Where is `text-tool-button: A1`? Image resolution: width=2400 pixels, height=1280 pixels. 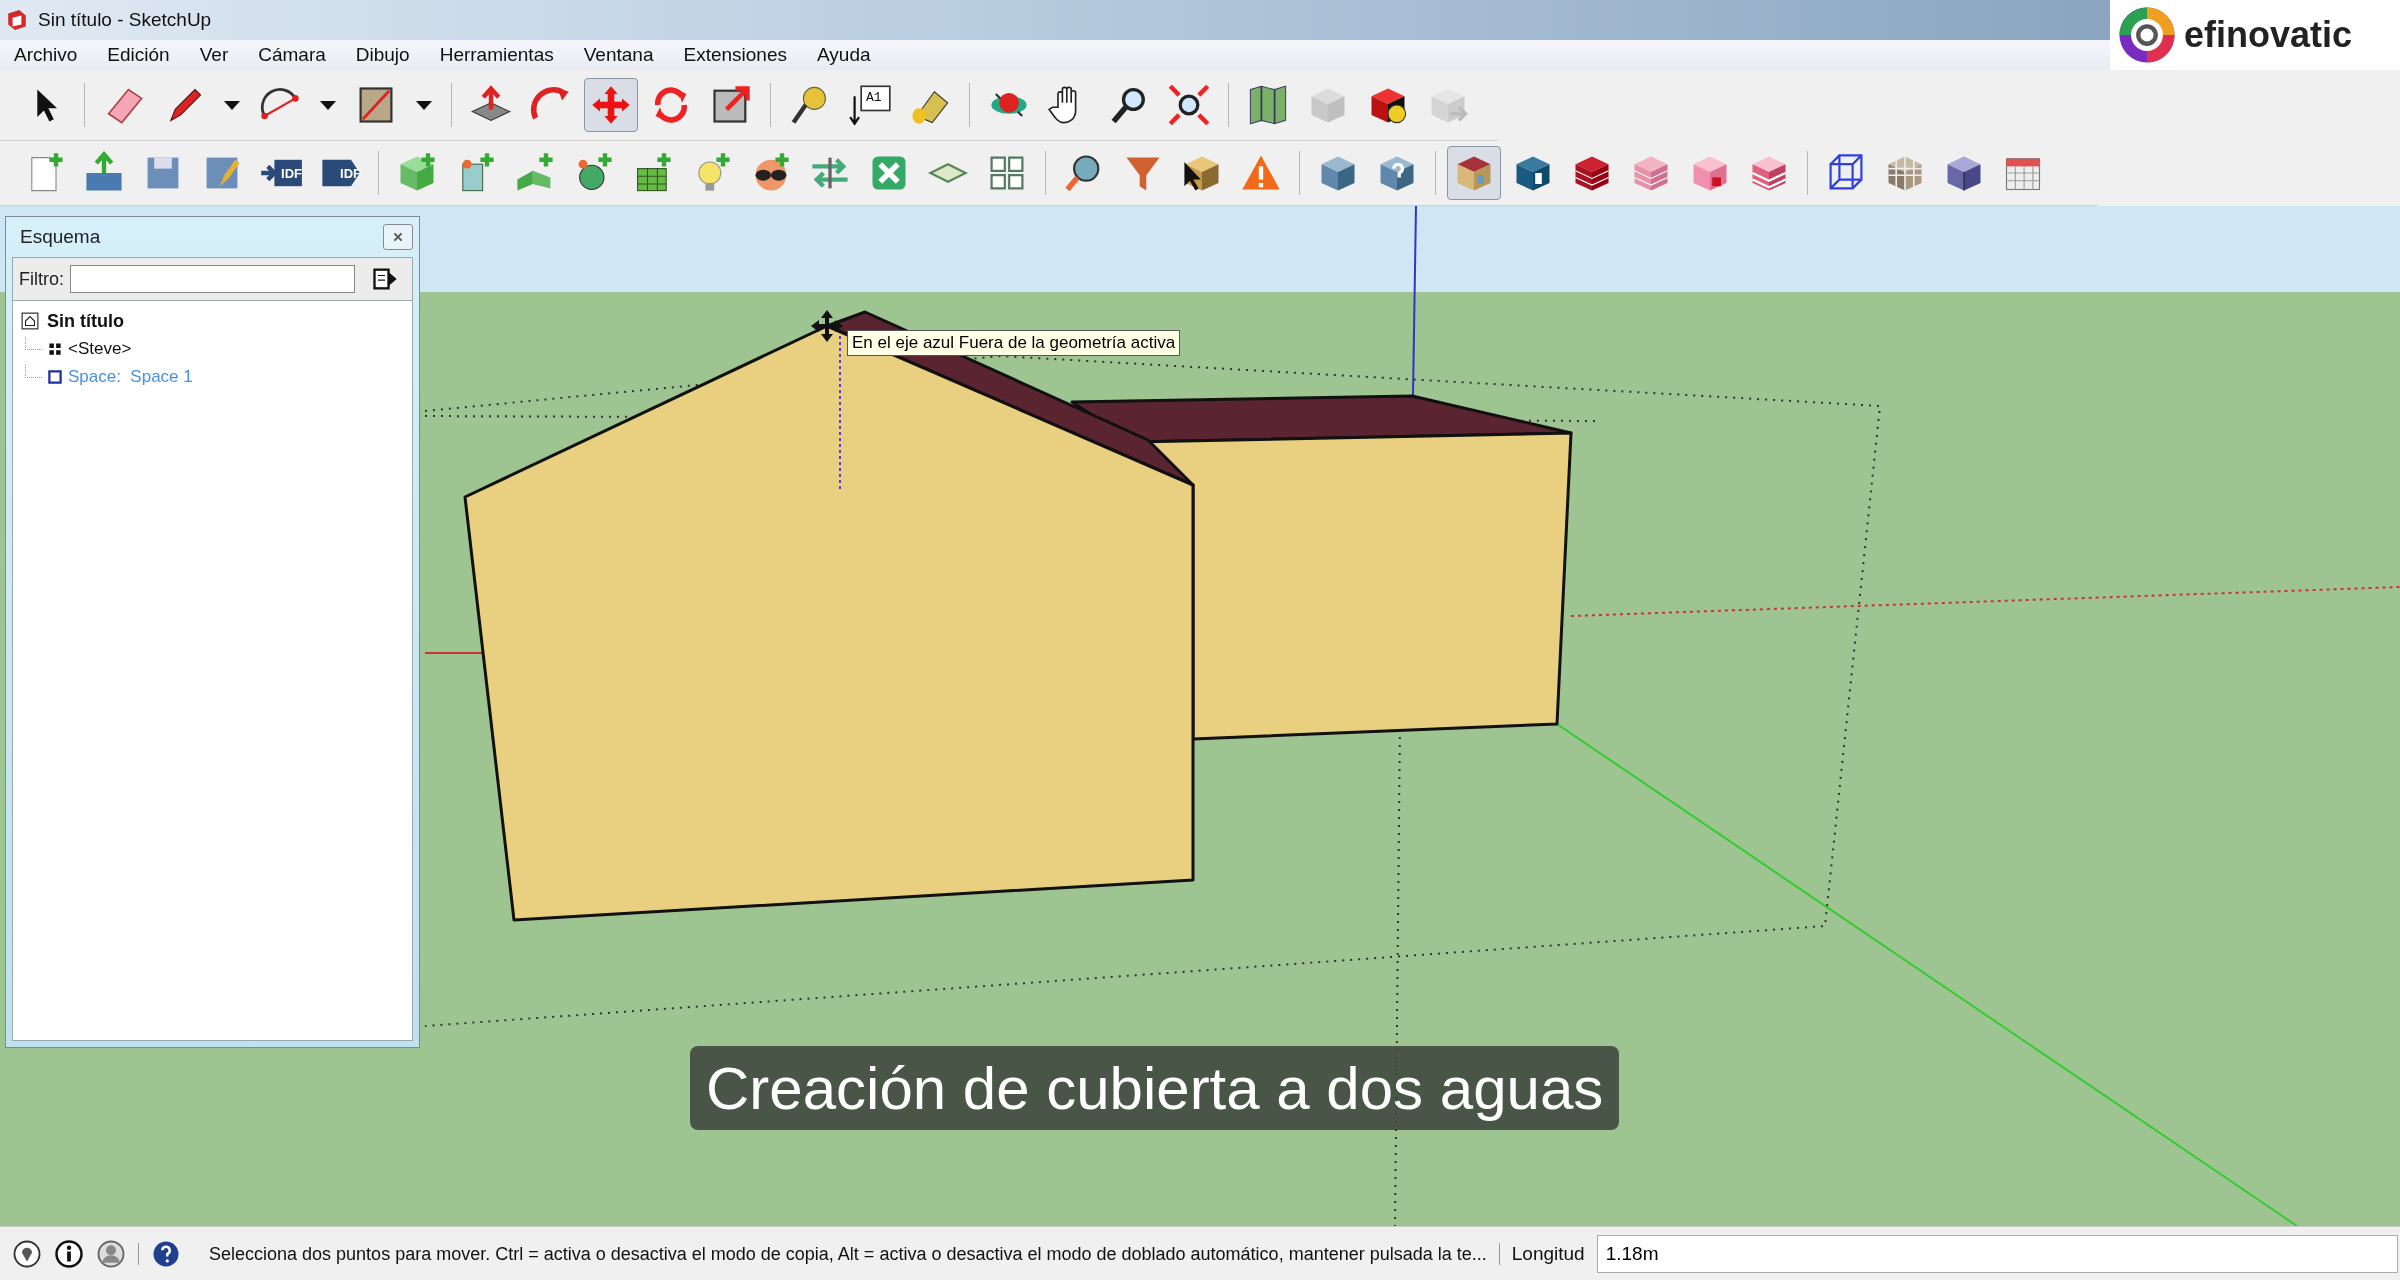
text-tool-button: A1 is located at coordinates (870, 105).